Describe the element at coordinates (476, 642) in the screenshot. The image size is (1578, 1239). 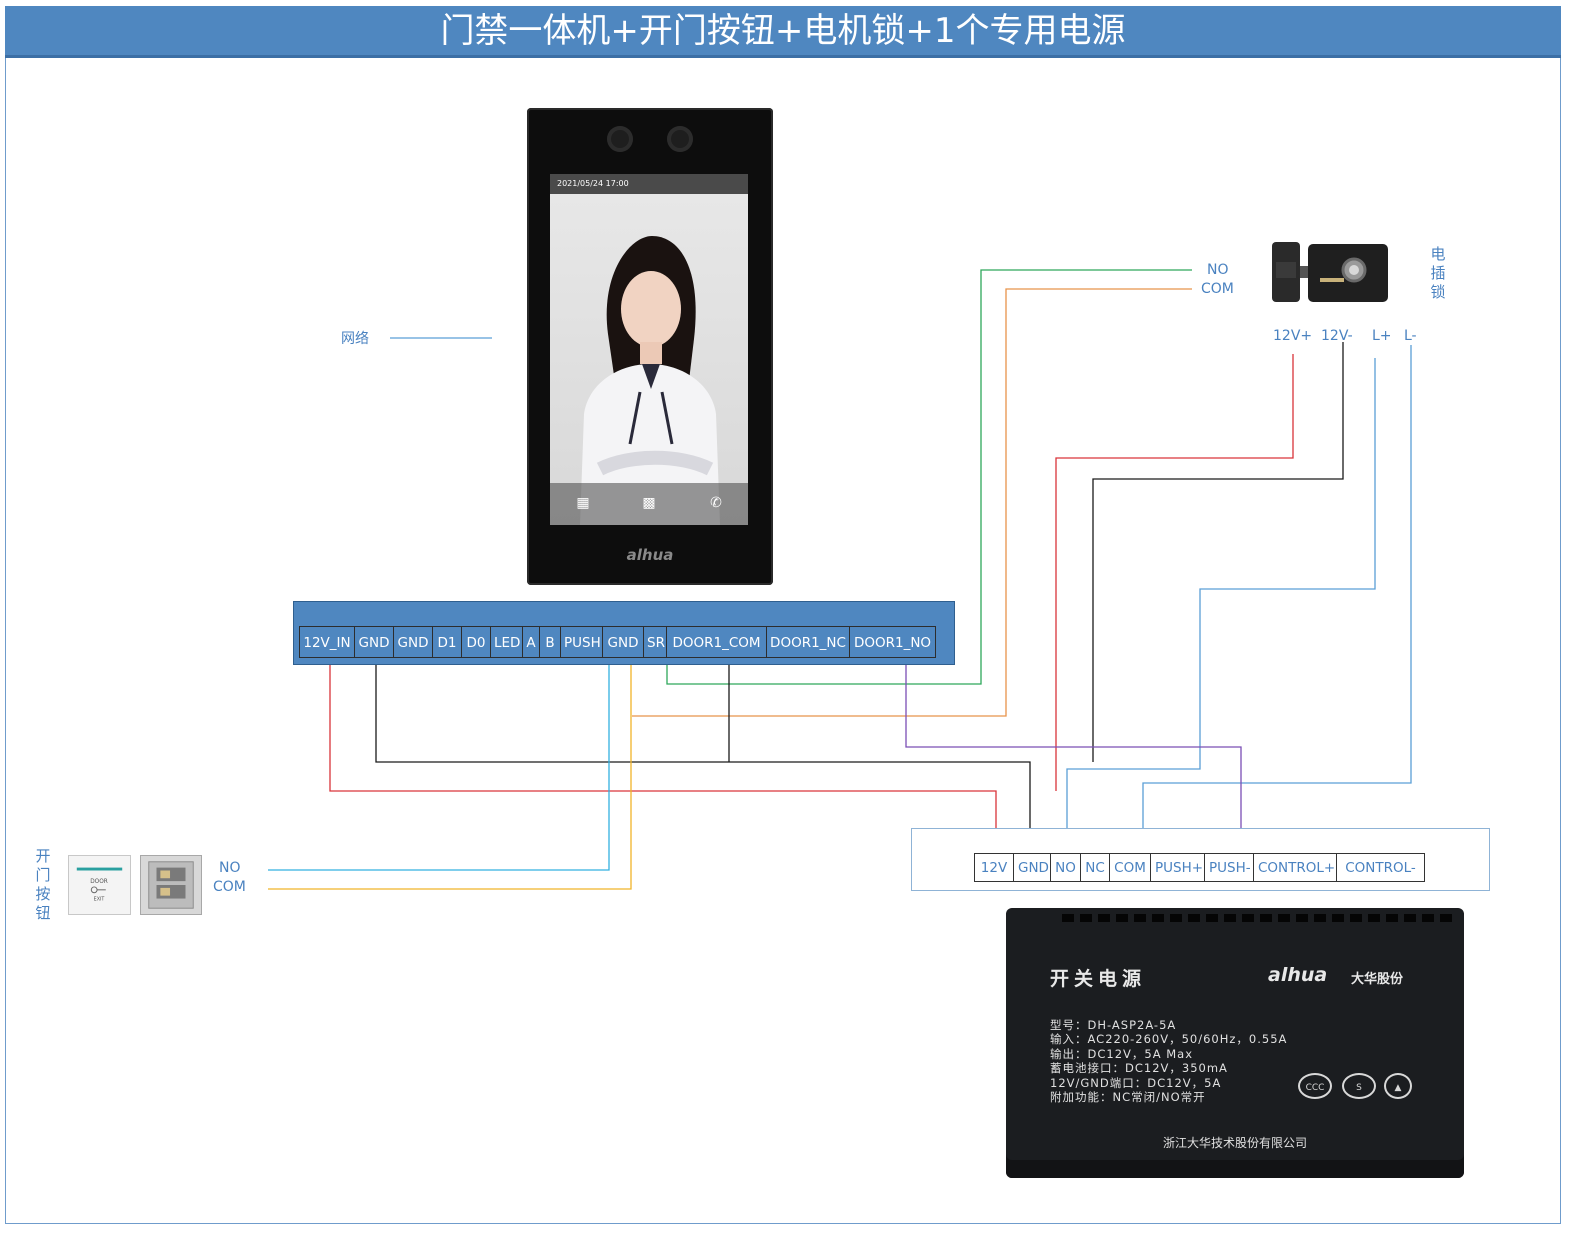
I see `device-terminal-d0: D0` at that location.